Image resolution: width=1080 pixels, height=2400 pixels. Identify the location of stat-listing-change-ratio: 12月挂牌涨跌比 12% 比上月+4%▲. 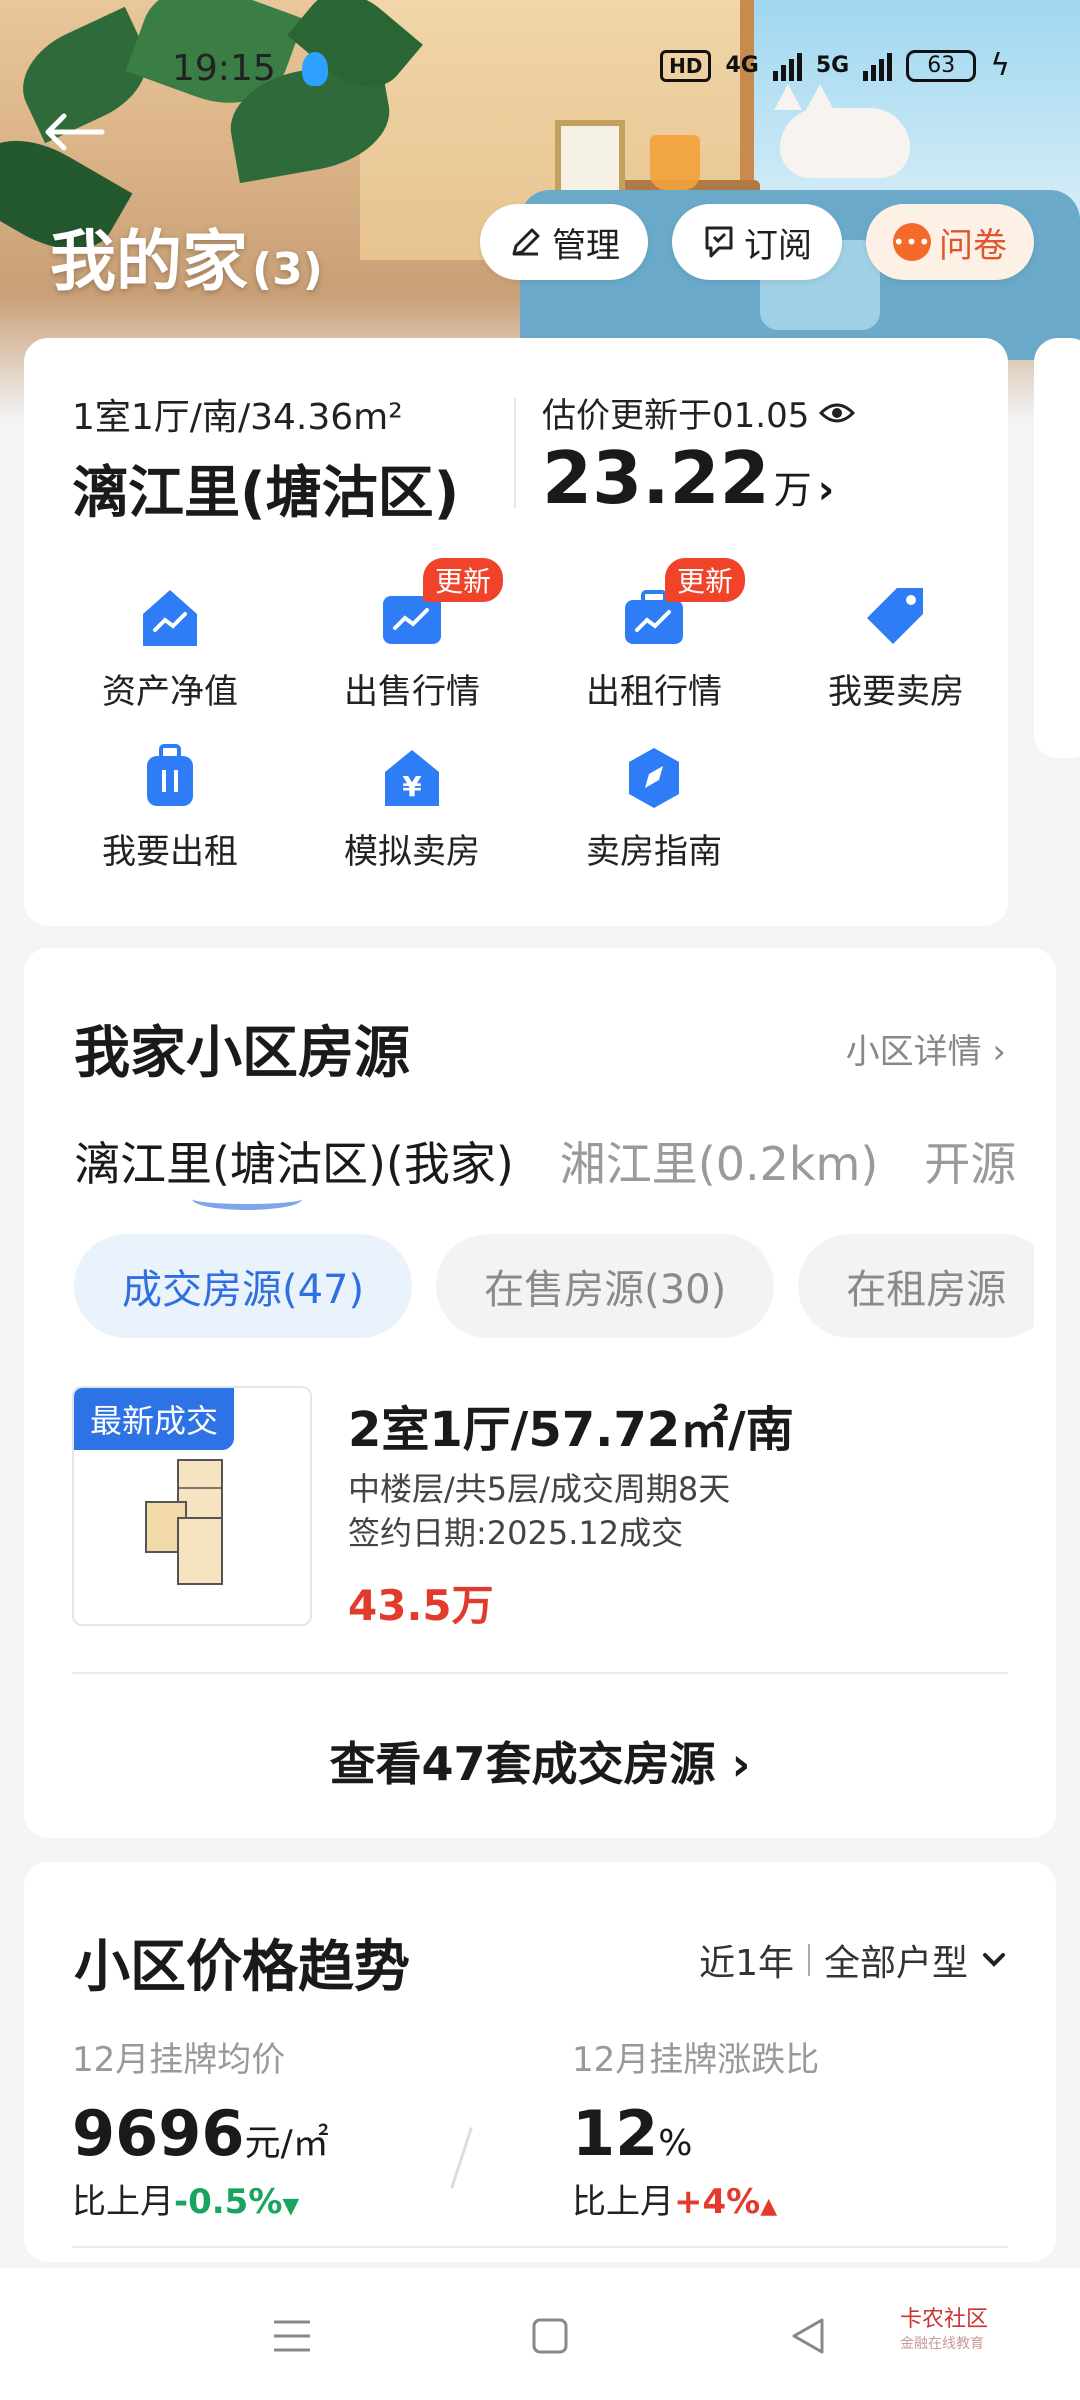
(695, 2127).